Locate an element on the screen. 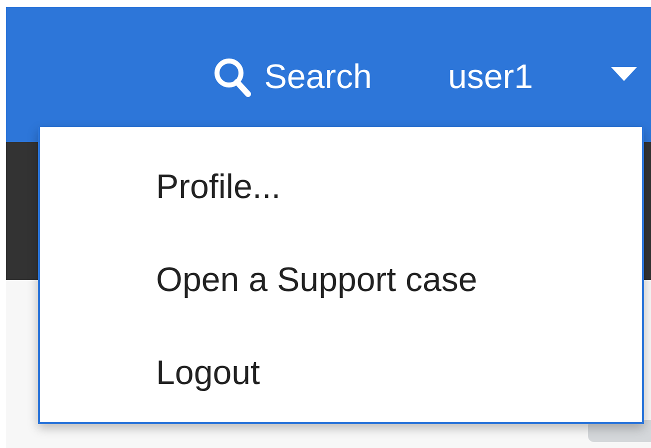 The height and width of the screenshot is (448, 651). user-menu-button: user1 is located at coordinates (490, 77).